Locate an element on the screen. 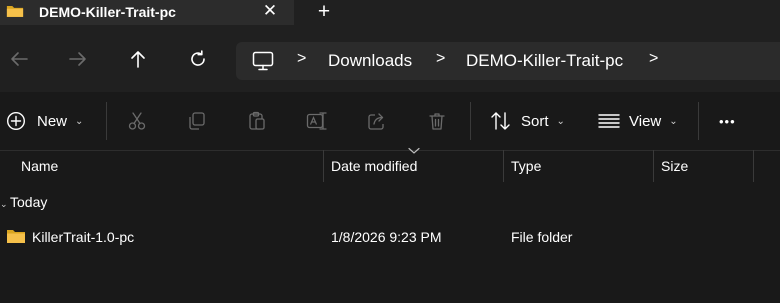 The height and width of the screenshot is (303, 780). refresh-button is located at coordinates (198, 59).